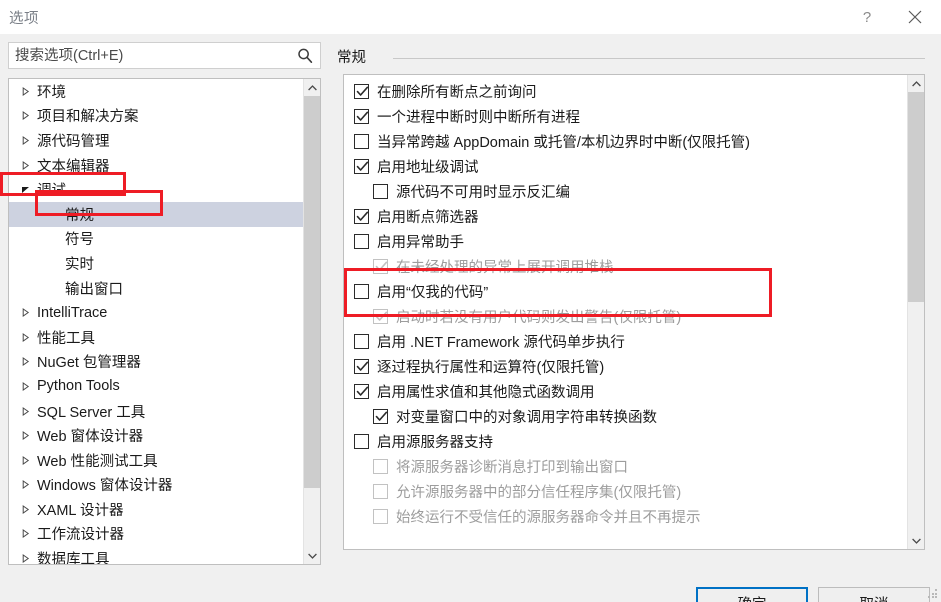 This screenshot has height=602, width=941. What do you see at coordinates (156, 411) in the screenshot?
I see `tree-item: SQL Server 工具` at bounding box center [156, 411].